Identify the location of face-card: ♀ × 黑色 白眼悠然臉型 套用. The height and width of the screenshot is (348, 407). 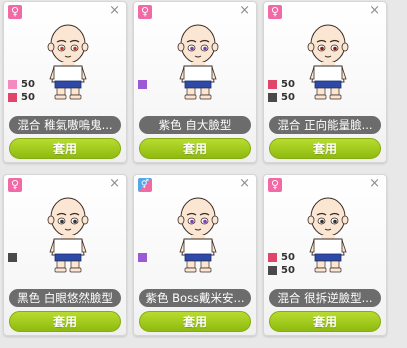
(65, 255).